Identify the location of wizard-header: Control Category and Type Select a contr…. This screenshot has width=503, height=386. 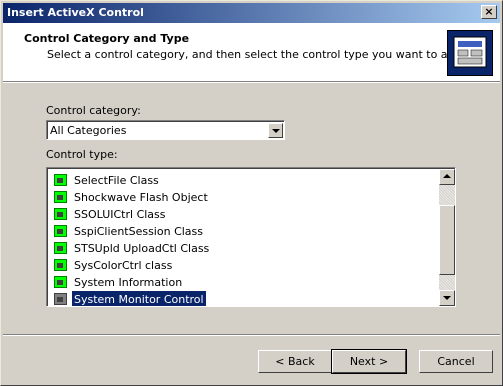
(251, 52).